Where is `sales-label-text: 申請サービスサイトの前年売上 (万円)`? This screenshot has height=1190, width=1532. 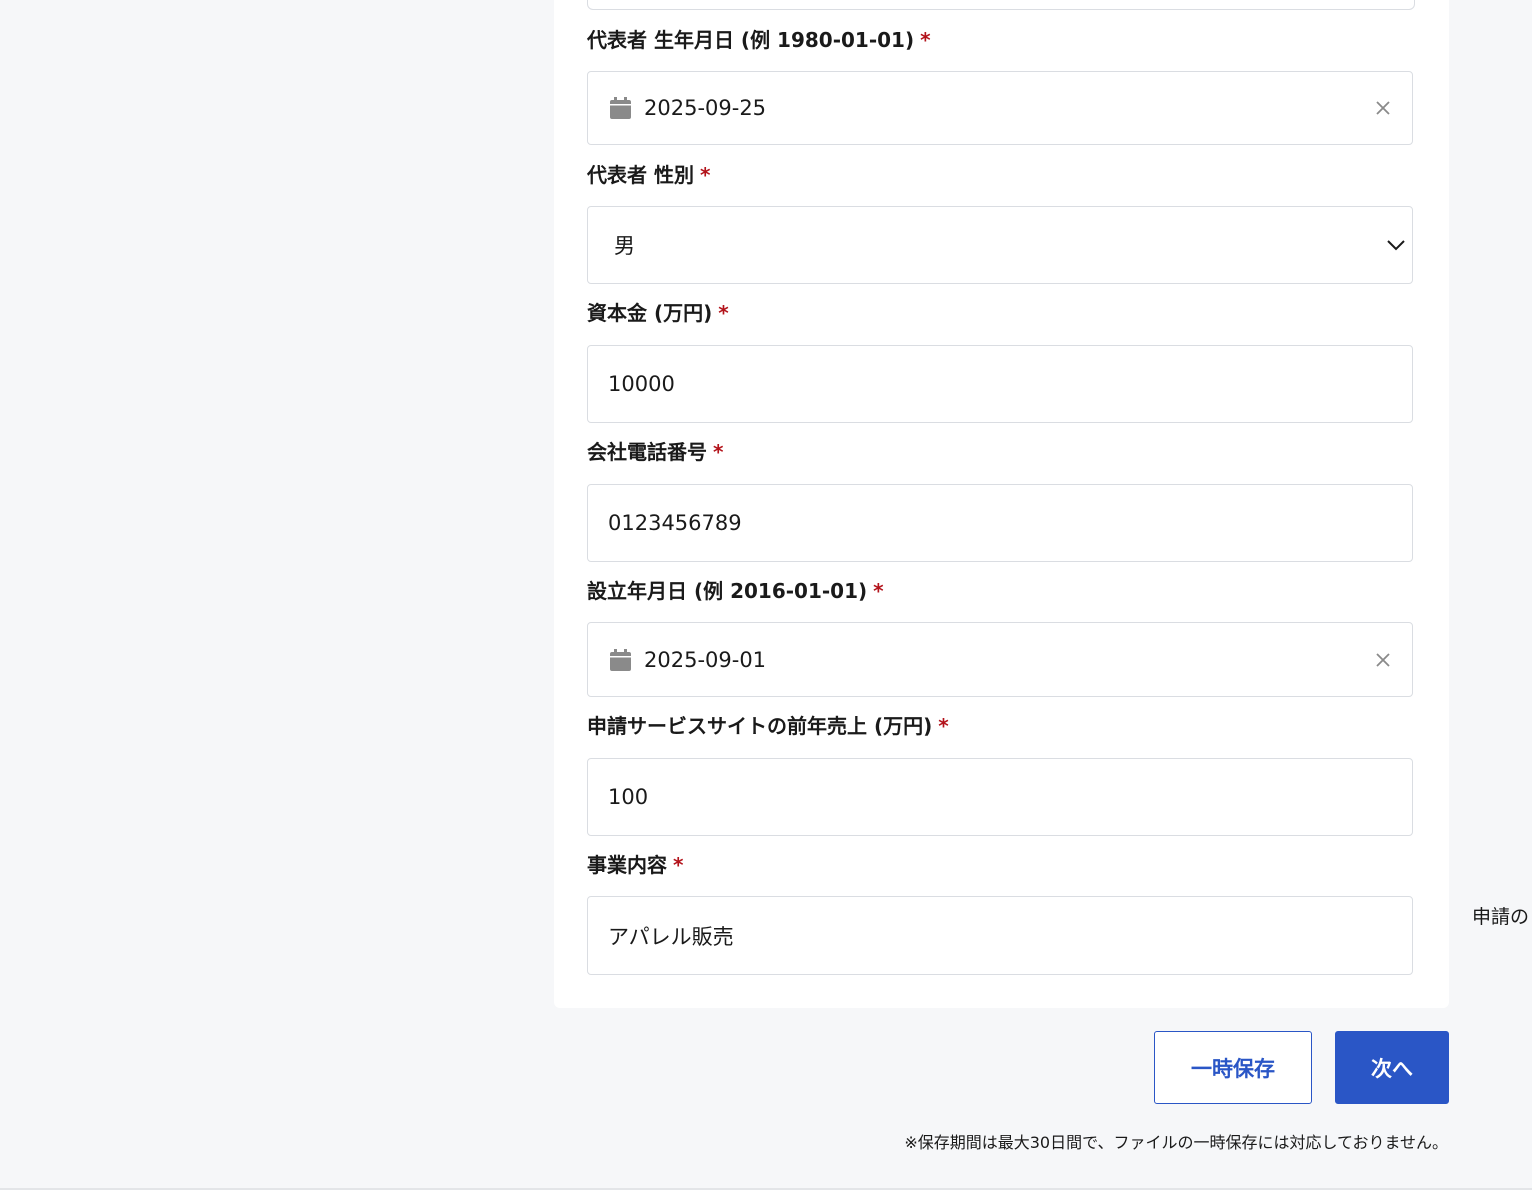 sales-label-text: 申請サービスサイトの前年売上 (万円) is located at coordinates (760, 726).